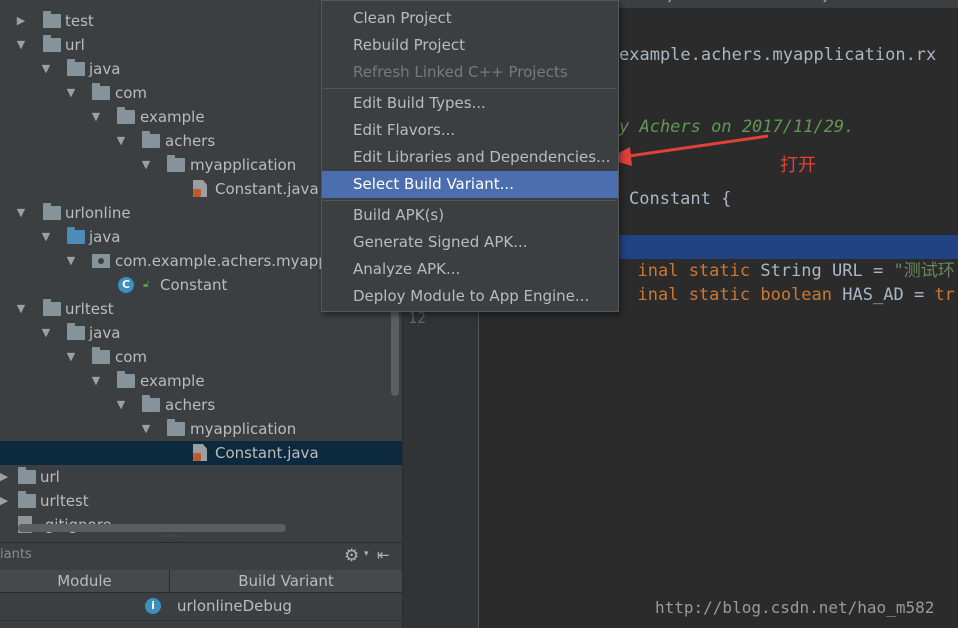 This screenshot has height=628, width=958. I want to click on source-folder-icon, so click(76, 235).